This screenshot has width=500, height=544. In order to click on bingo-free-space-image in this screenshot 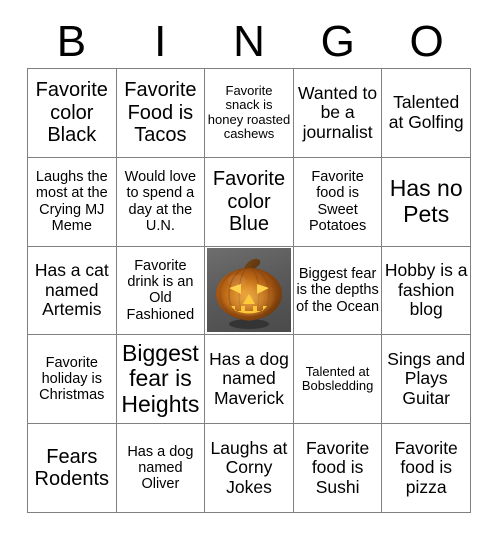, I will do `click(249, 290)`.